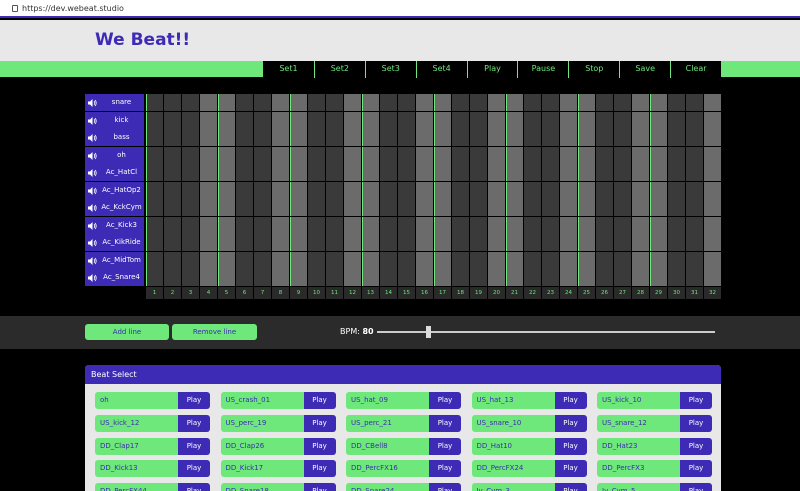  Describe the element at coordinates (127, 332) in the screenshot. I see `add-line-button: Add line` at that location.